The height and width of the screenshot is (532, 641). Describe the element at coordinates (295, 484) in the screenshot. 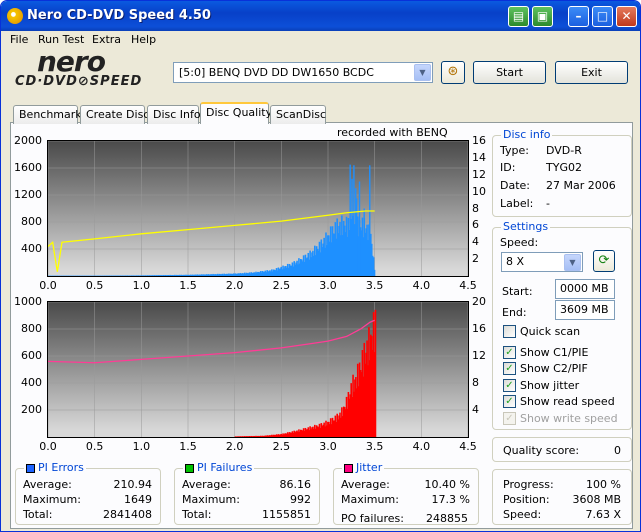

I see `pi-failures-average: 86.16` at that location.